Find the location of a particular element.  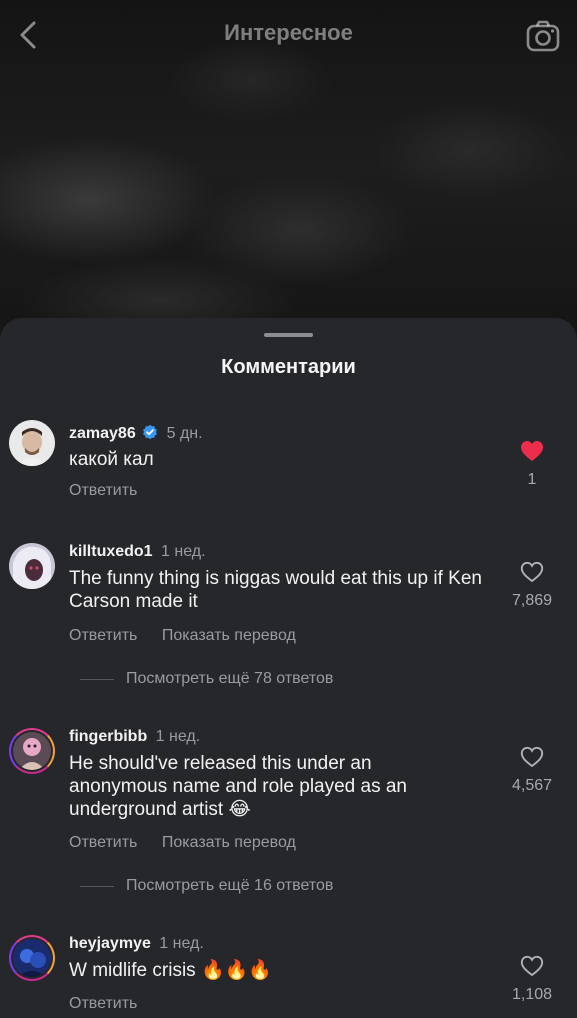

sheet-title: Комментарии is located at coordinates (288, 367).